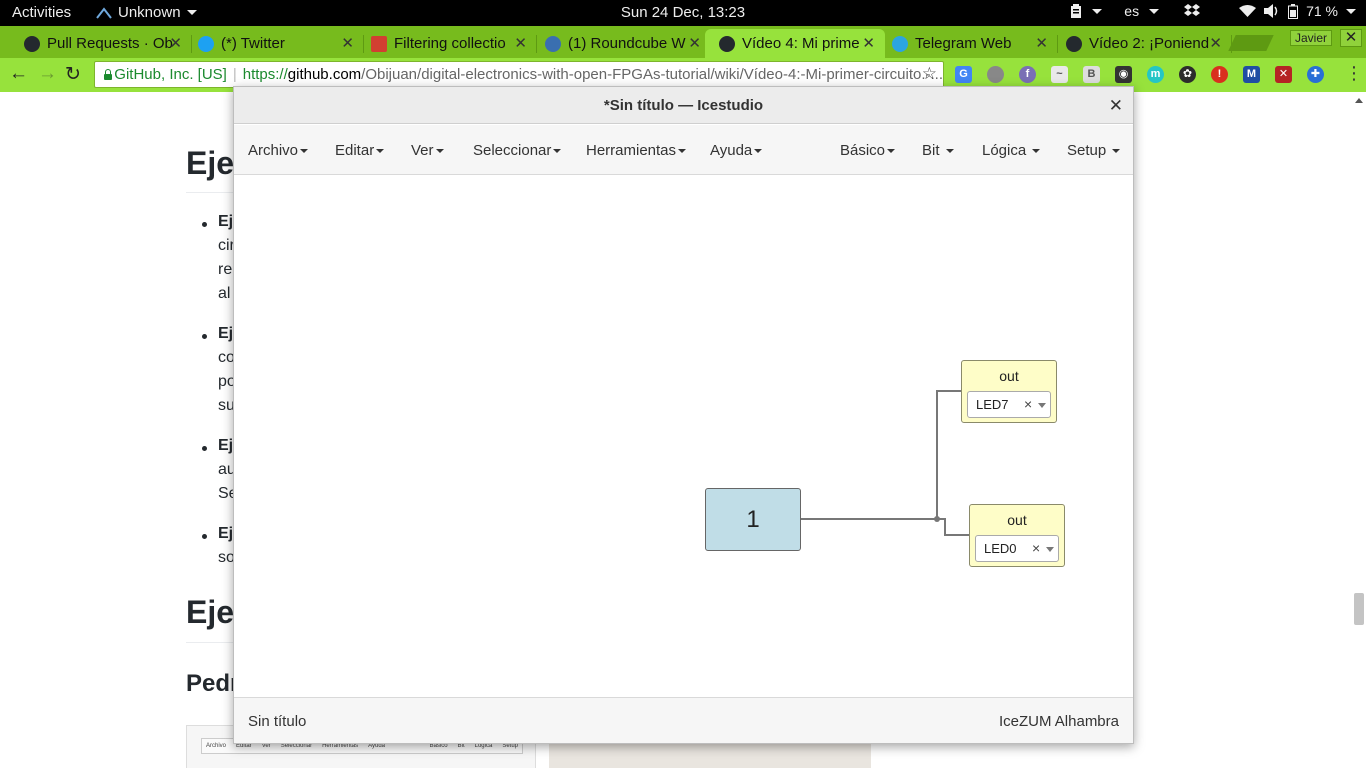 The height and width of the screenshot is (768, 1366). Describe the element at coordinates (149, 12) in the screenshot. I see `app-menu-label: Unknown` at that location.